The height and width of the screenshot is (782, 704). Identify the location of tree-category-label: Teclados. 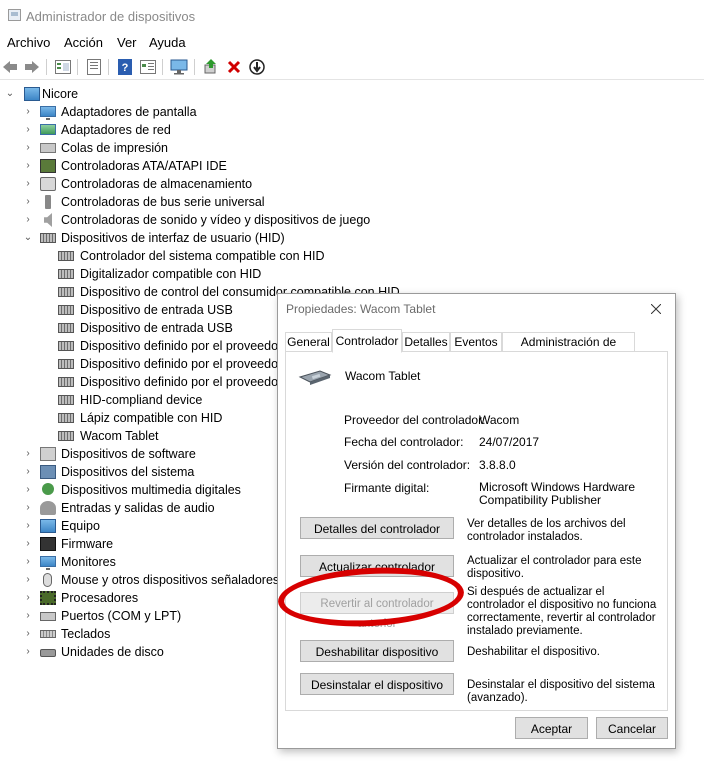
(86, 634).